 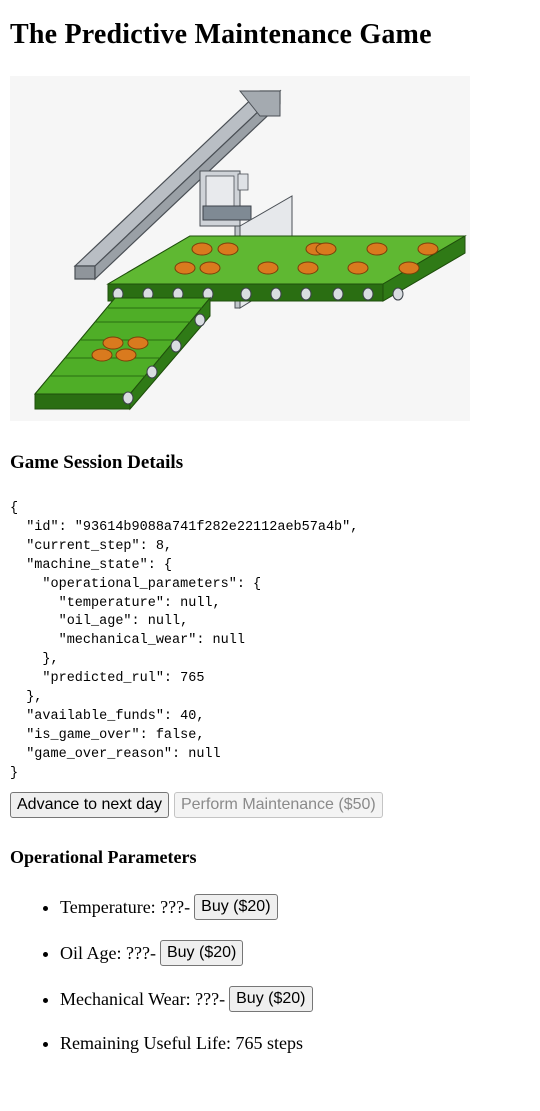 I want to click on list-item: Oil Age: ??? - Buy ($20), so click(x=295, y=952).